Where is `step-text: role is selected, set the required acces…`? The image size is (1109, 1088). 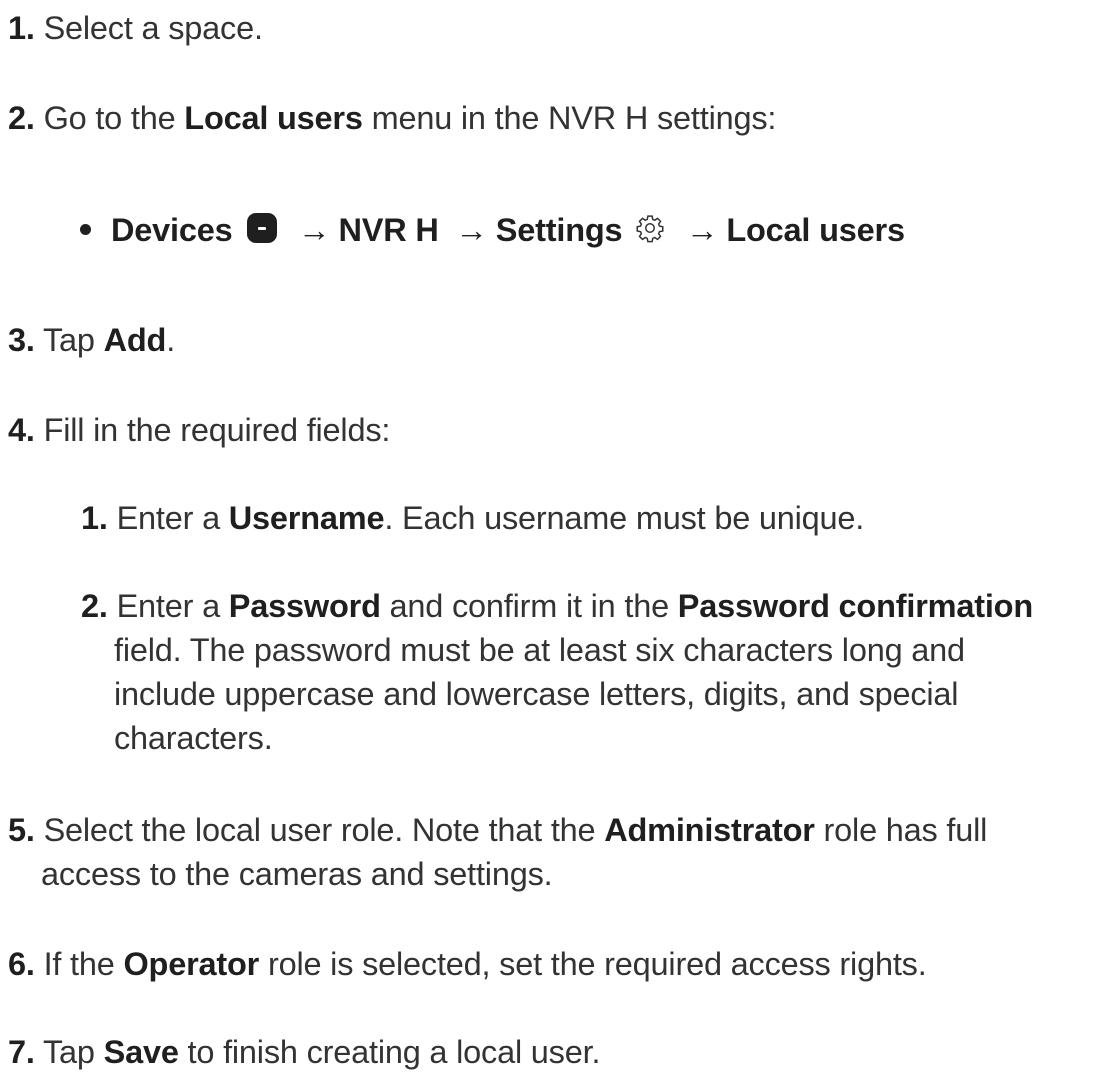
step-text: role is selected, set the required acces… is located at coordinates (593, 964).